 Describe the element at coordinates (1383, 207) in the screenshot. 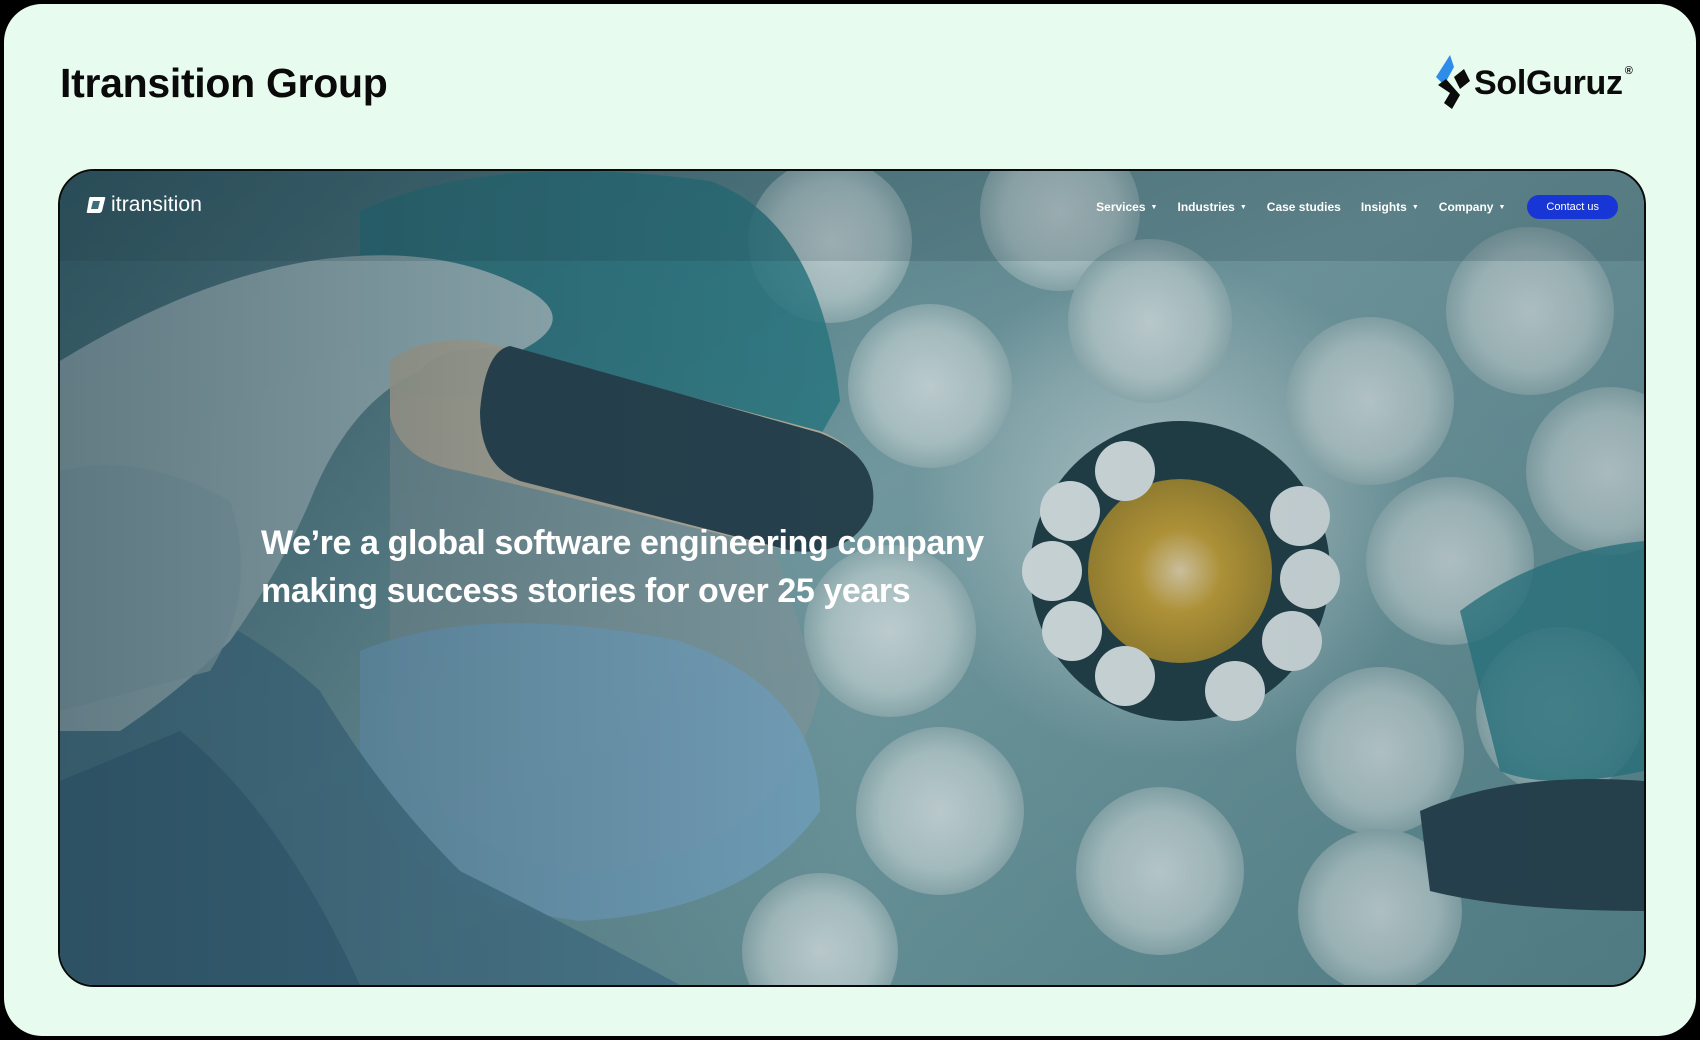

I see `nav-insights-label: Insights` at that location.